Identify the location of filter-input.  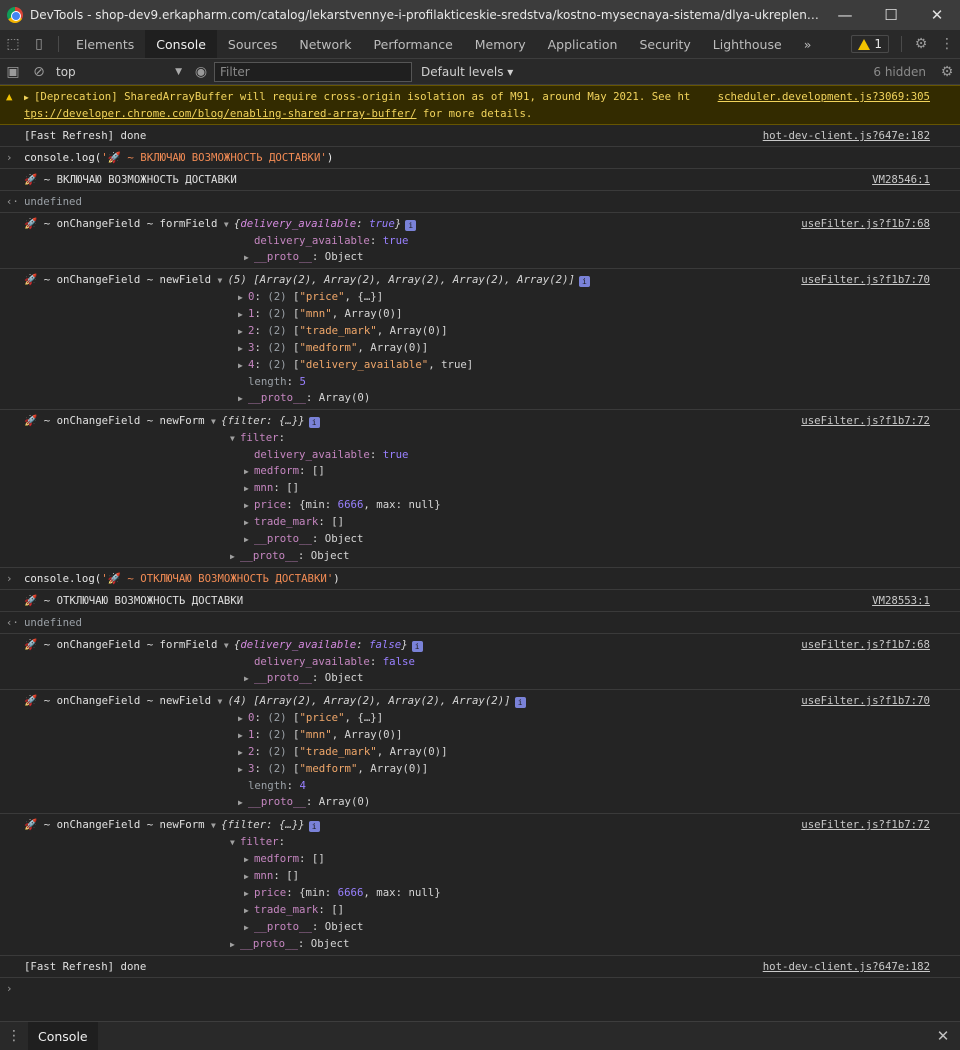
(313, 71).